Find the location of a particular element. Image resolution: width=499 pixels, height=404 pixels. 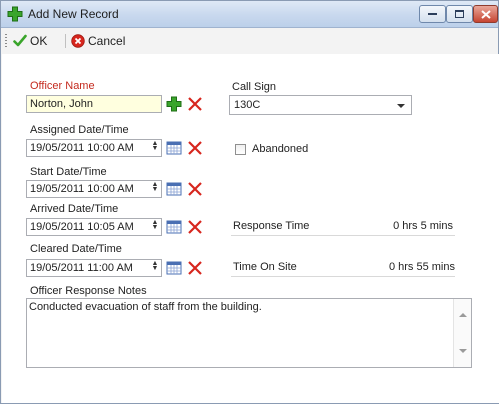

cleared-datetime-field: 19/05/2011 11:00 AM is located at coordinates (94, 268).